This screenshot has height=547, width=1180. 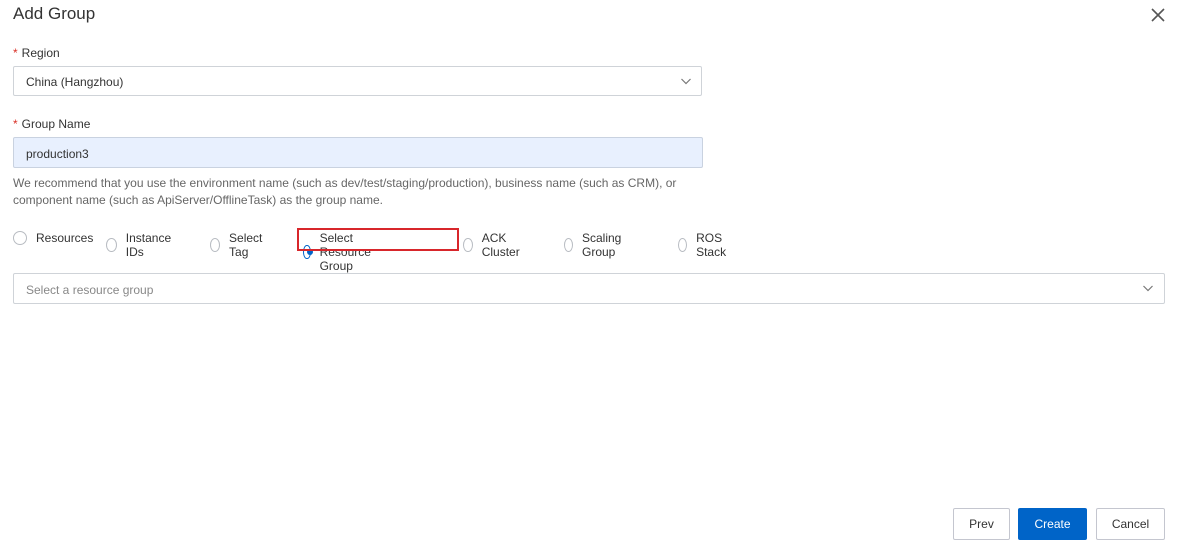 What do you see at coordinates (602, 245) in the screenshot?
I see `radio-label: Scaling Group` at bounding box center [602, 245].